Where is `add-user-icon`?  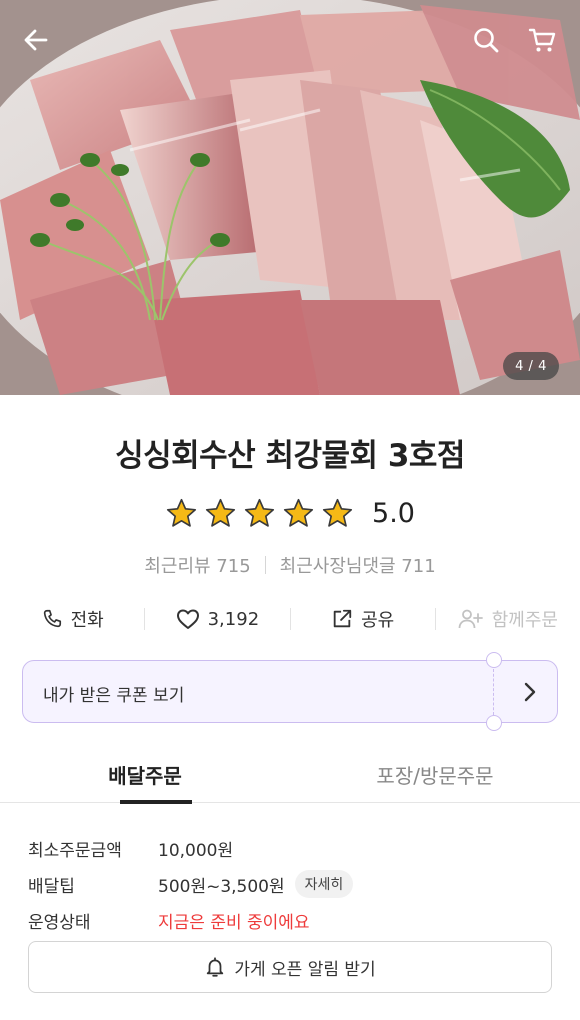 add-user-icon is located at coordinates (470, 619).